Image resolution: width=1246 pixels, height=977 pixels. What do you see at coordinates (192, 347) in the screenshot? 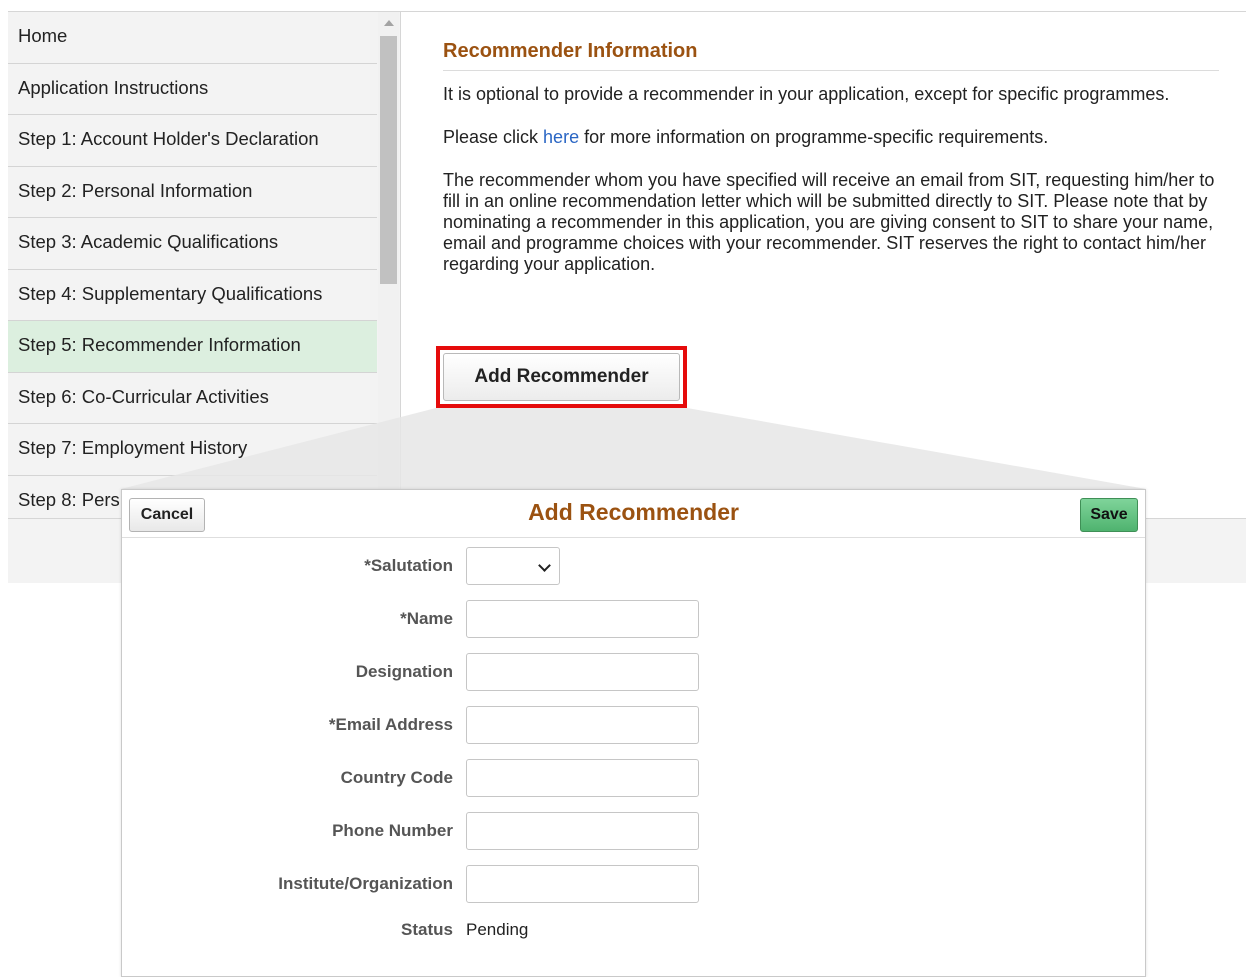
I see `sidebar-item-step-5: Step 5: Recommender Information` at bounding box center [192, 347].